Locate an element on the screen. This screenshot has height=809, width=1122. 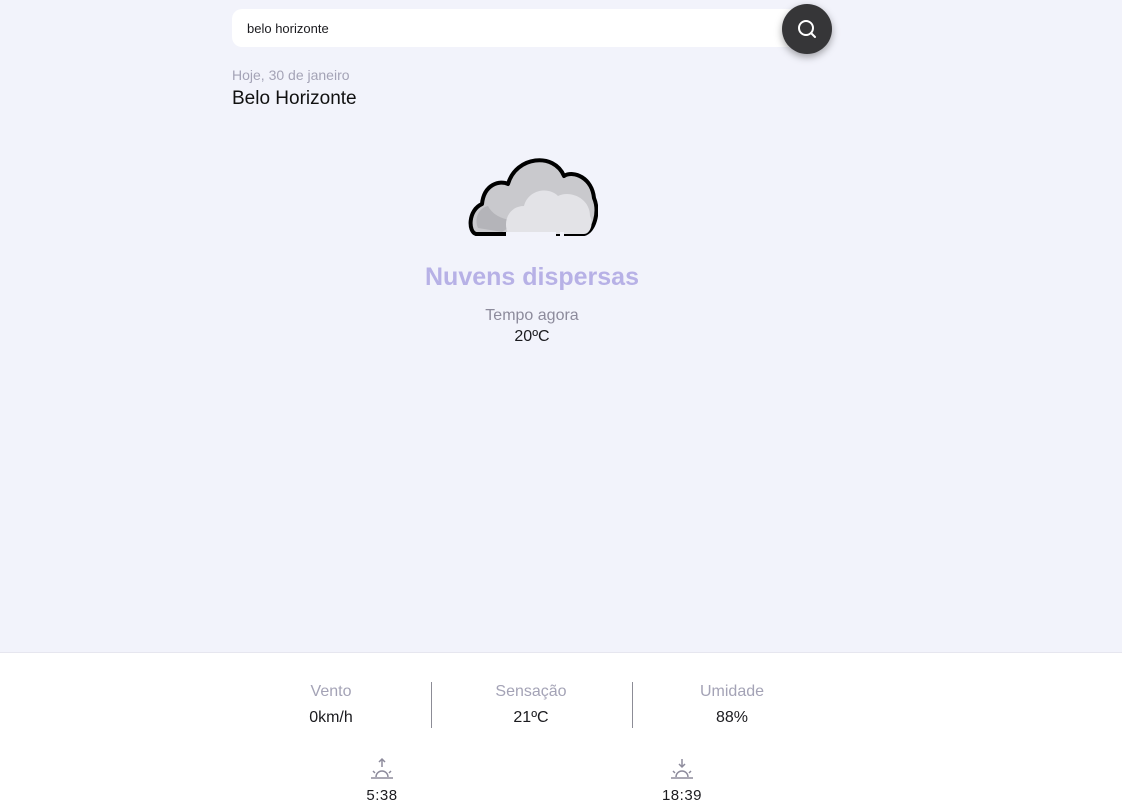
humidity-value: 88% is located at coordinates (732, 717).